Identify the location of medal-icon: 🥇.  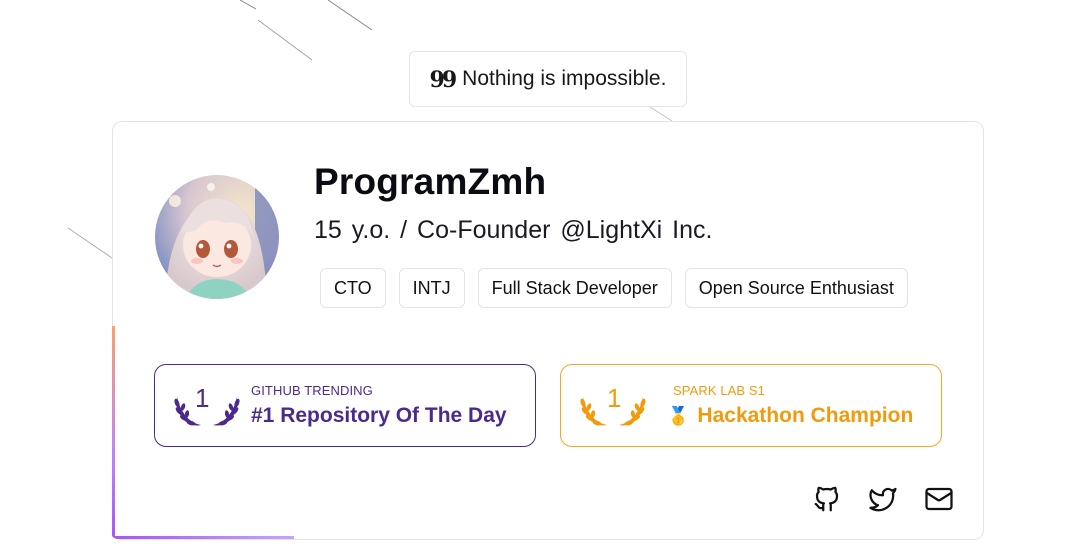
(678, 416).